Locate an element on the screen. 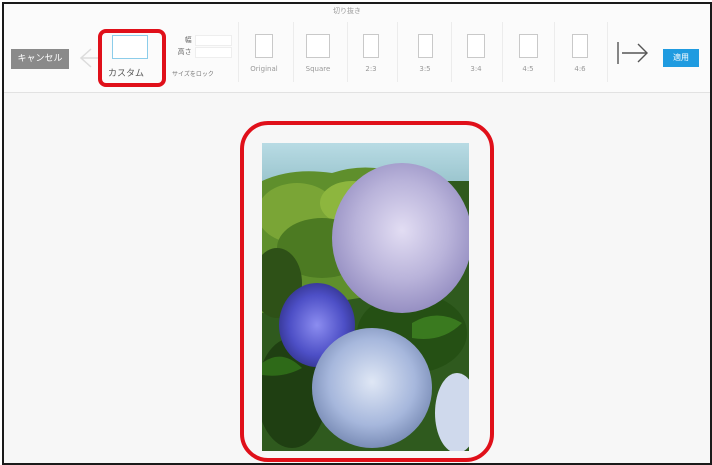  ratio-3-4: 3:4 is located at coordinates (476, 53).